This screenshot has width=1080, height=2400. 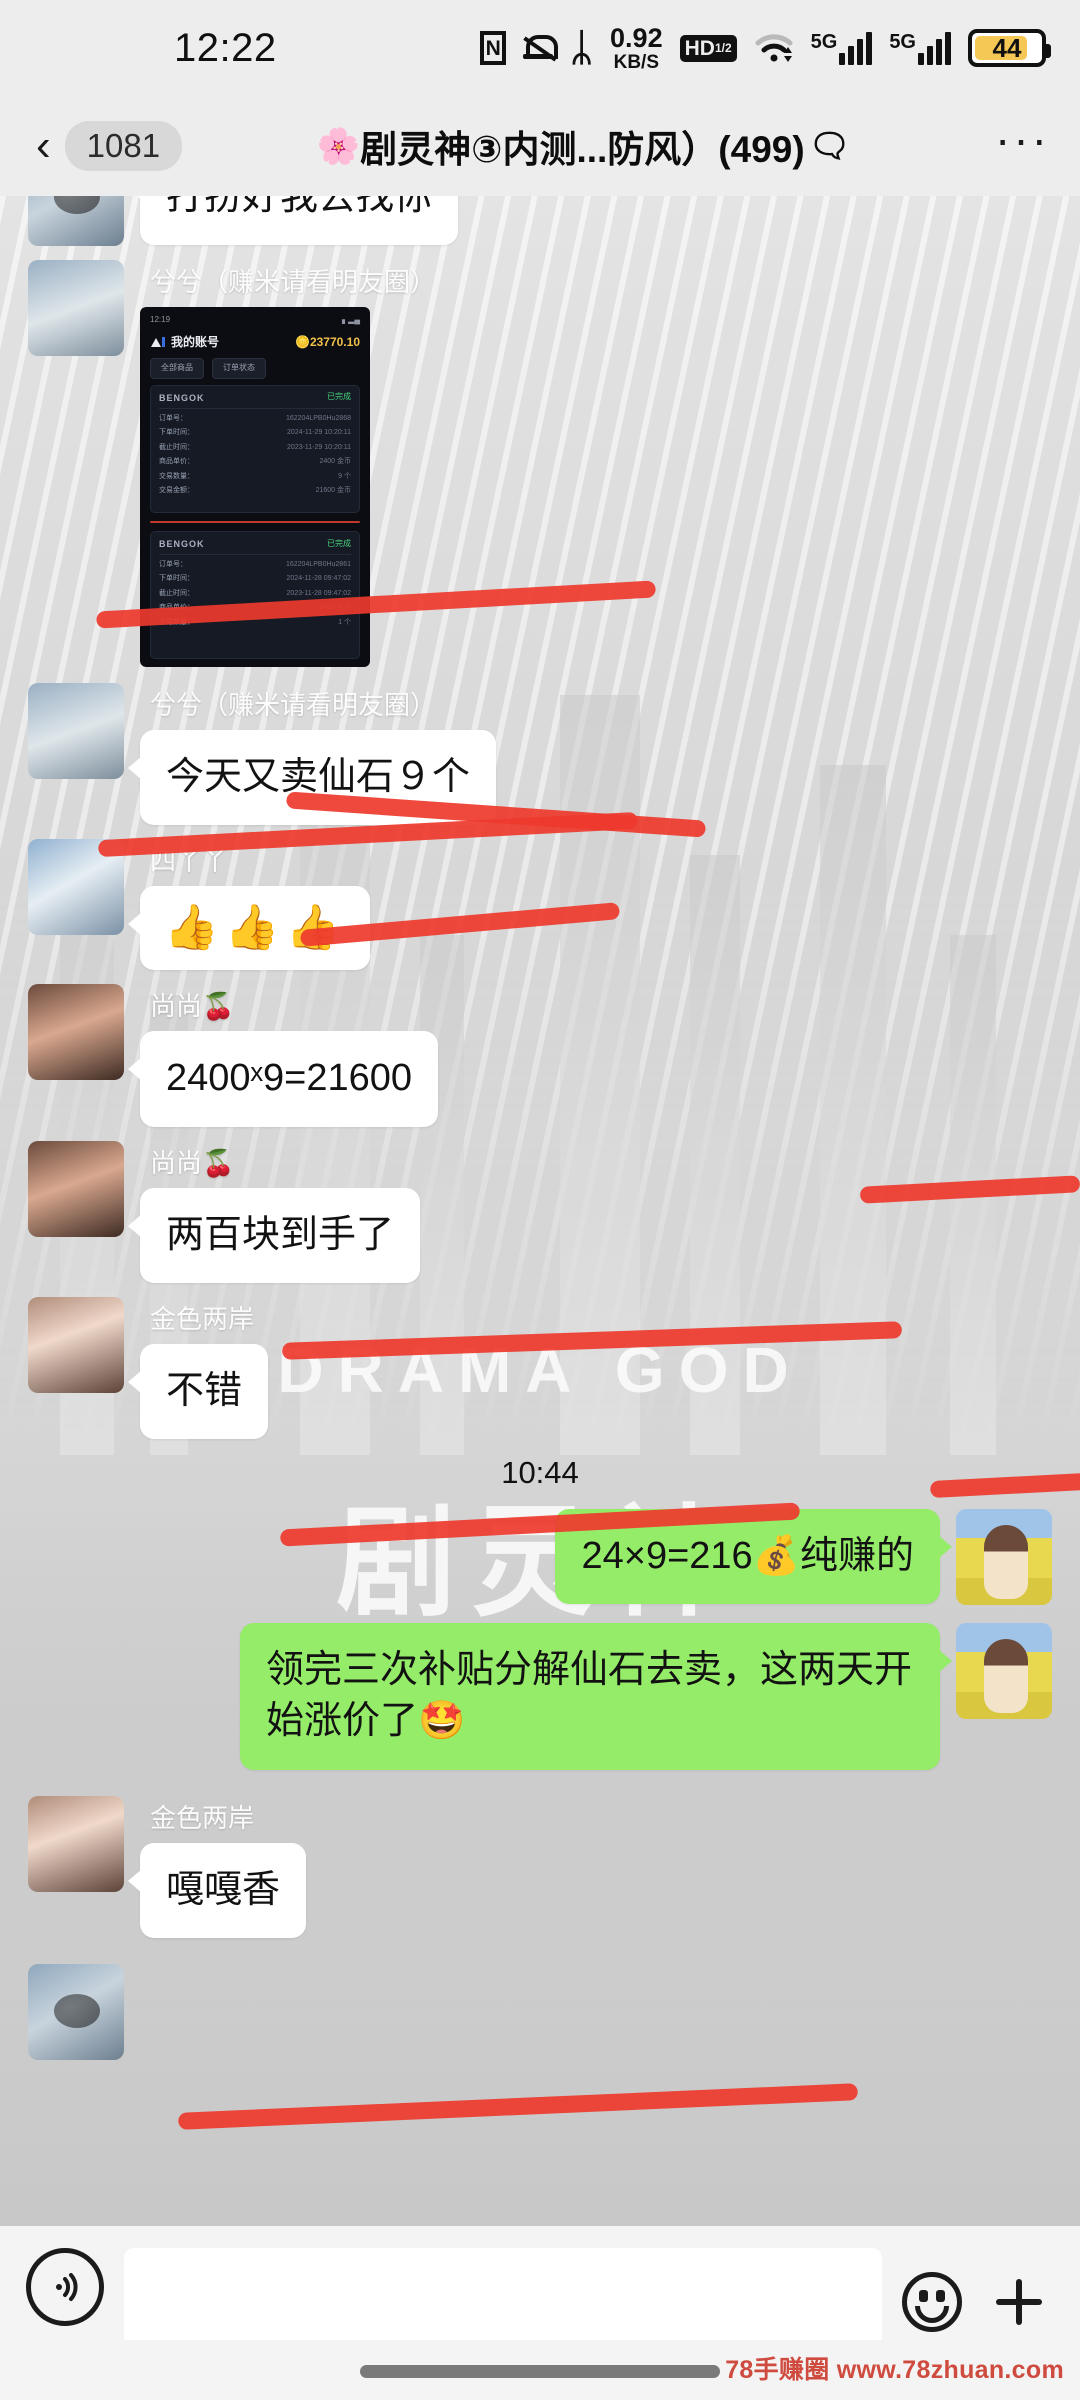 I want to click on qq-icon: 🗨, so click(x=829, y=145).